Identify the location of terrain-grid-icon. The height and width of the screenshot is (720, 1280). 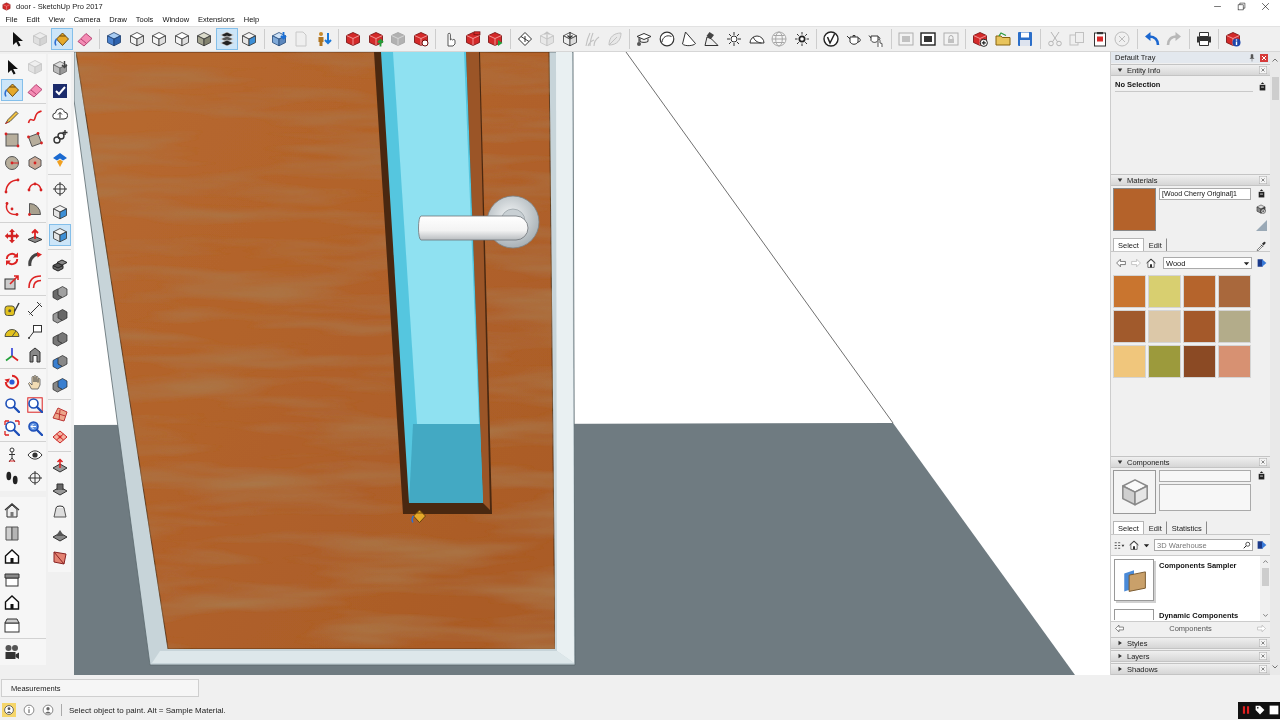
(59, 436).